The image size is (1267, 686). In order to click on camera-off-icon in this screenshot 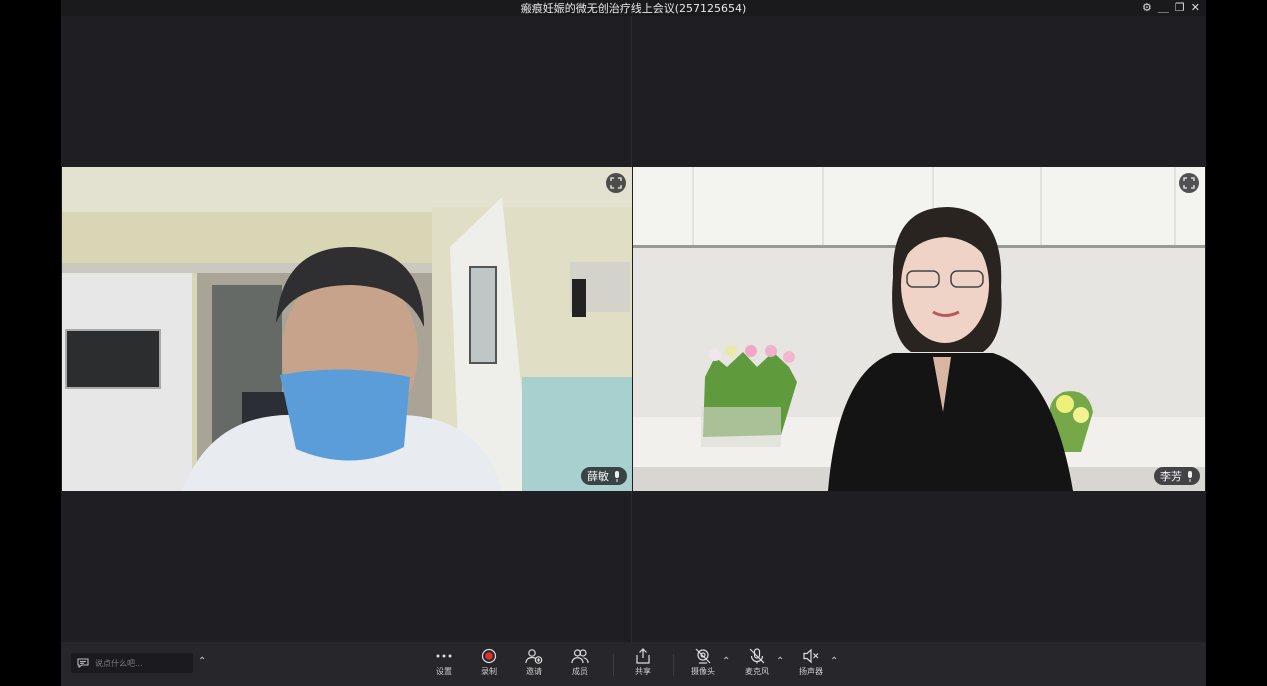, I will do `click(703, 656)`.